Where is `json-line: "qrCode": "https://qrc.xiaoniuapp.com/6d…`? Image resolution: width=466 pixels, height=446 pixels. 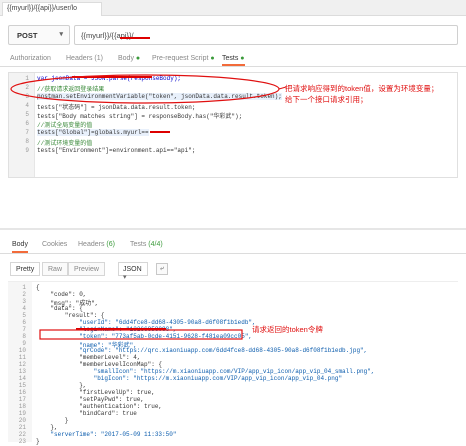
json-line: "qrCode": "https://qrc.xiaoniuapp.com/6d… is located at coordinates (202, 350).